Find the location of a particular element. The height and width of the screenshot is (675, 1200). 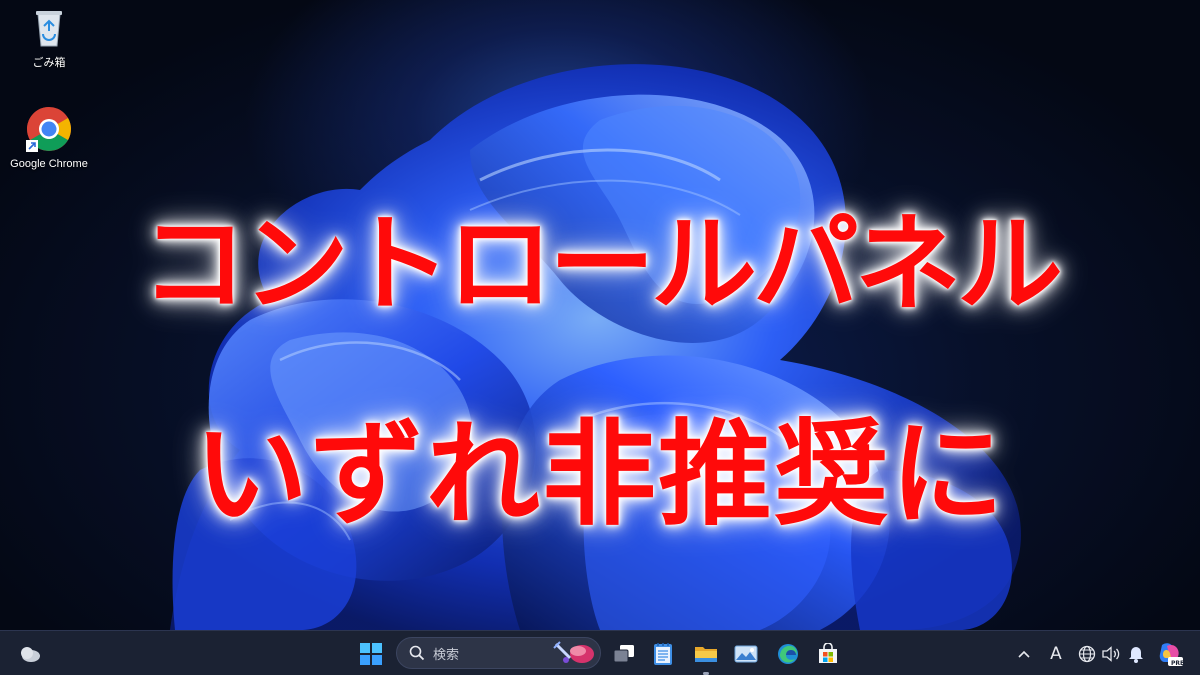

network-icon is located at coordinates (1087, 654).